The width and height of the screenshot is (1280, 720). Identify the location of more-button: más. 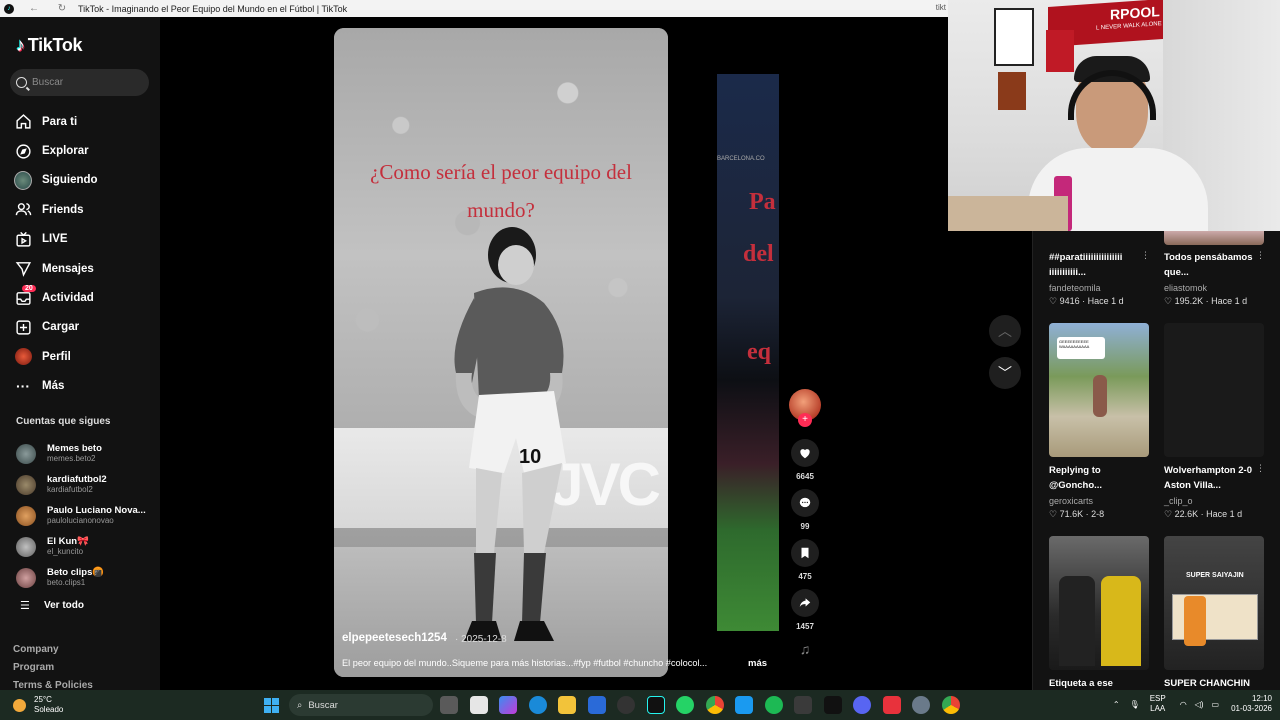
(757, 663).